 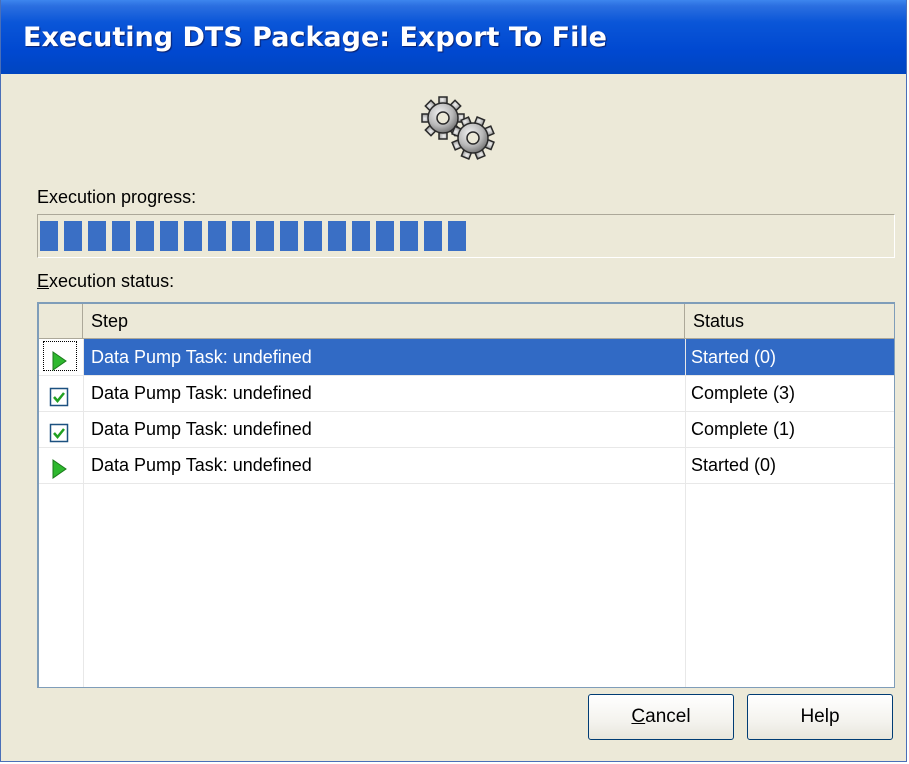 I want to click on column-header-icon, so click(x=61, y=321).